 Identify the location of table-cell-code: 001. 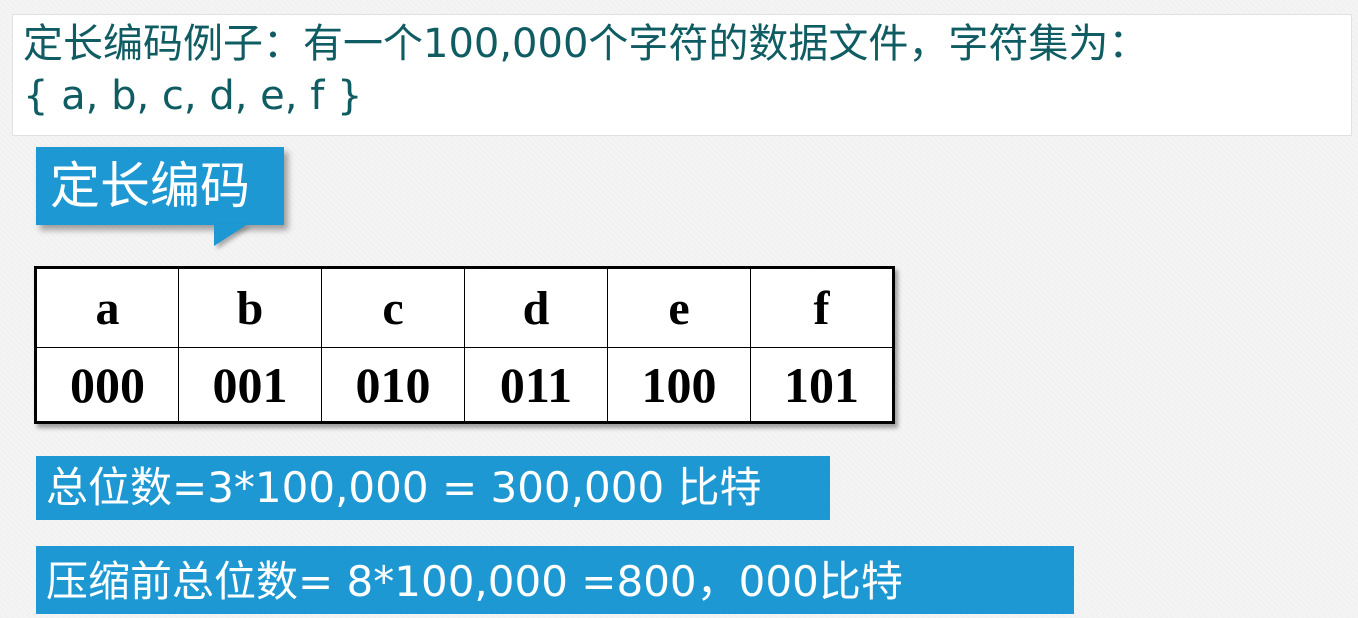
(250, 385).